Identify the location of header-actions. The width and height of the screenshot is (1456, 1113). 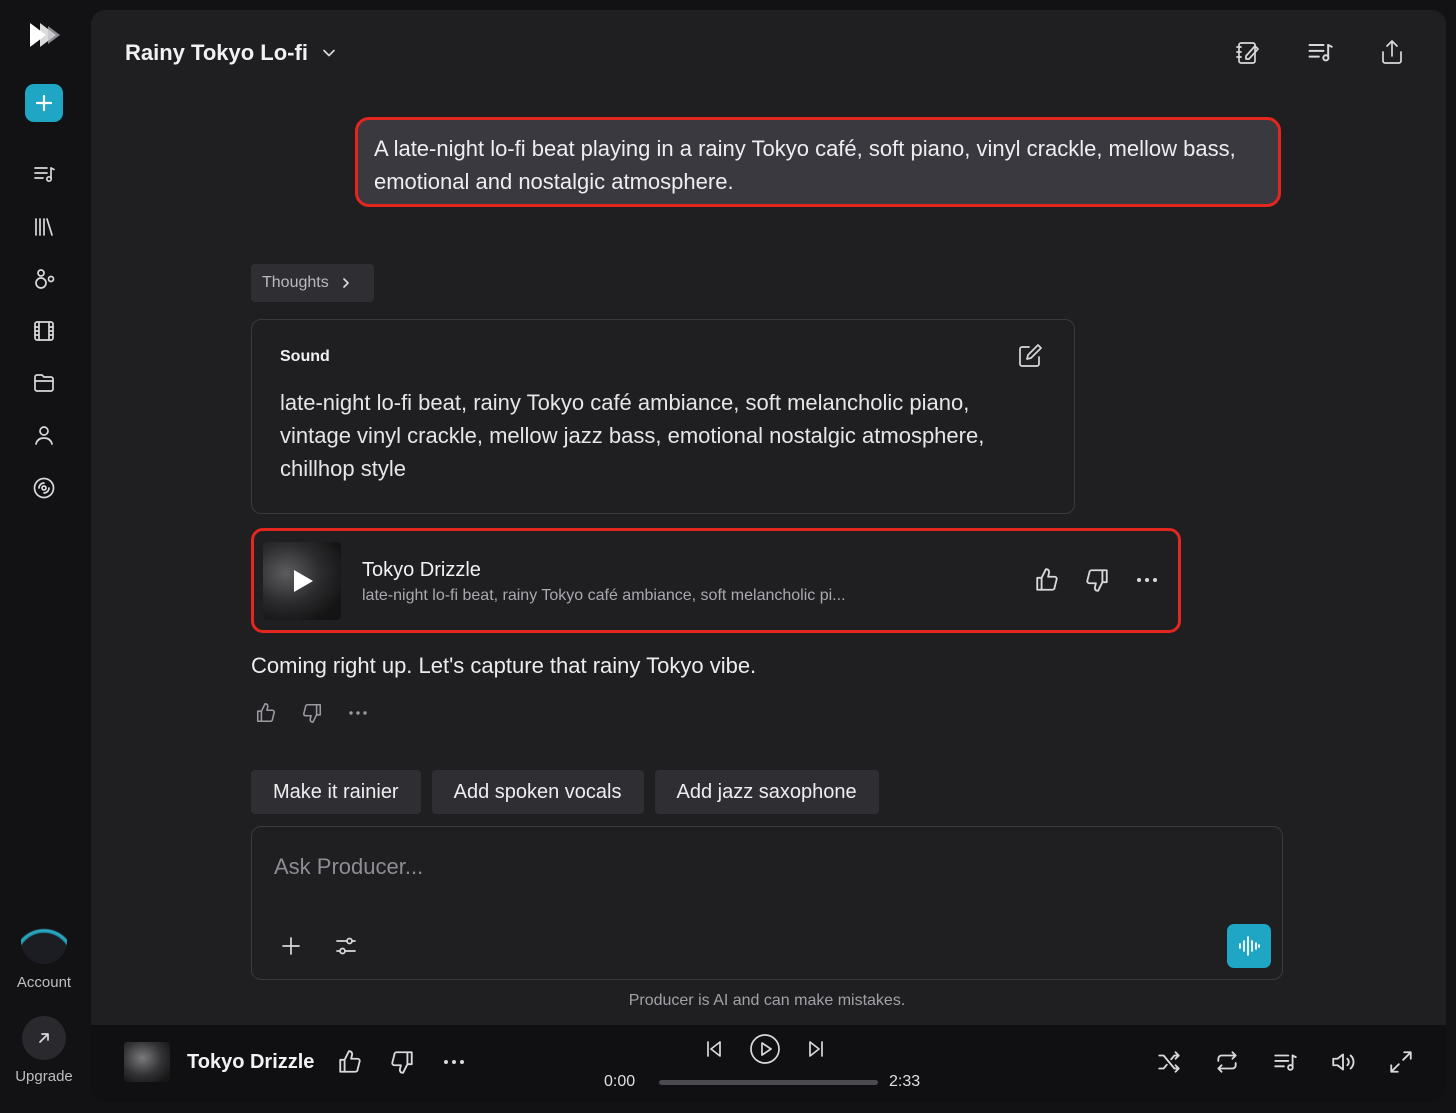
(1320, 52).